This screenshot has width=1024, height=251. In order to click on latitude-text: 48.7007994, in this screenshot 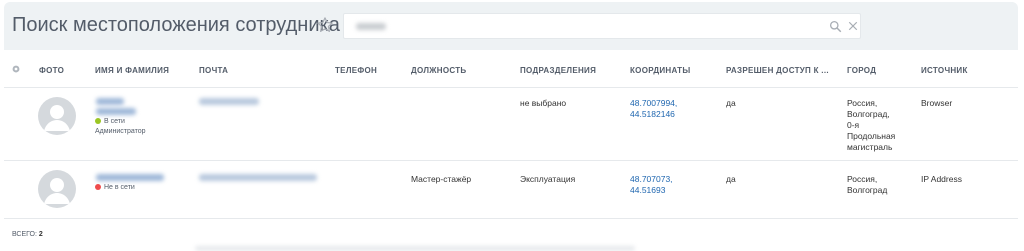, I will do `click(654, 103)`.